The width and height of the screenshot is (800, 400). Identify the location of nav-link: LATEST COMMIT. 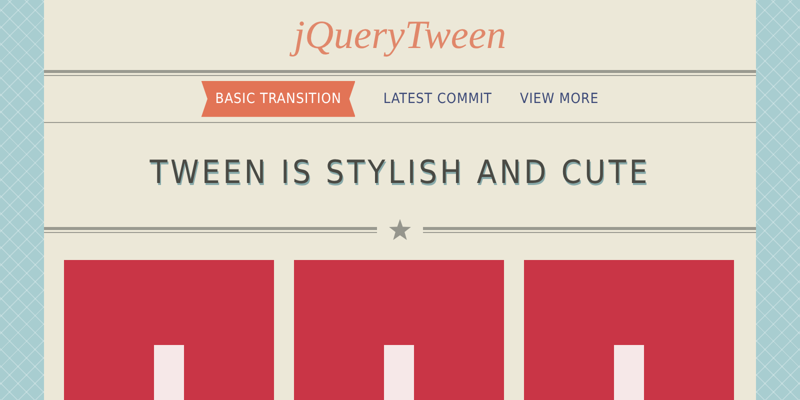
(437, 98).